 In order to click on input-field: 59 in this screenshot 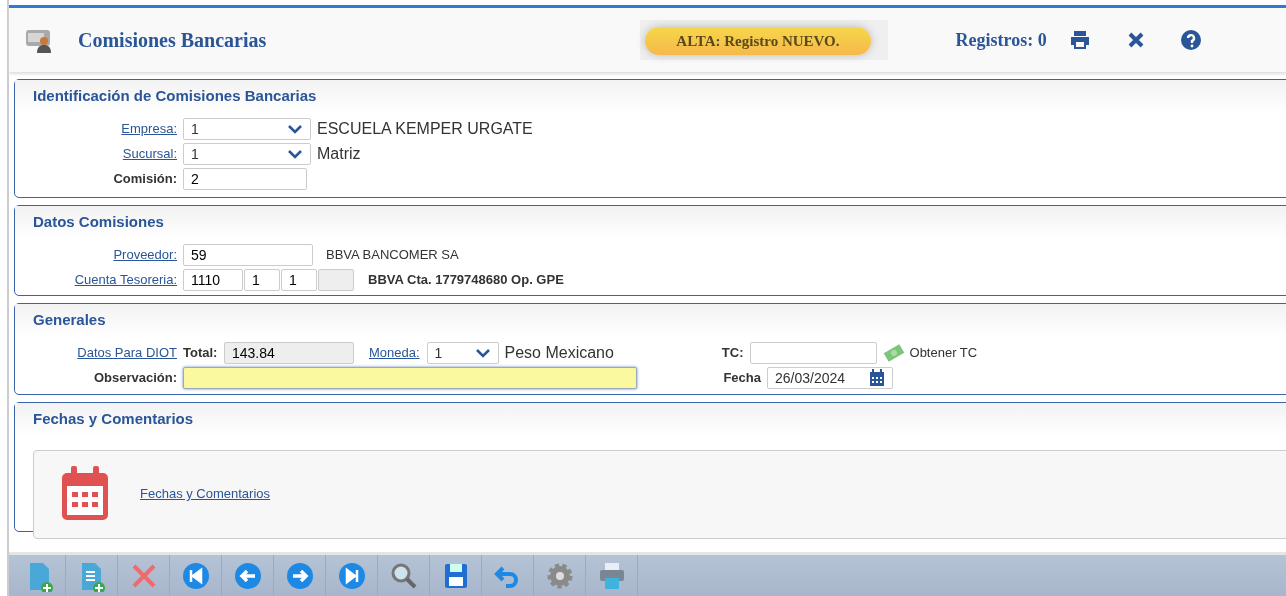, I will do `click(248, 255)`.